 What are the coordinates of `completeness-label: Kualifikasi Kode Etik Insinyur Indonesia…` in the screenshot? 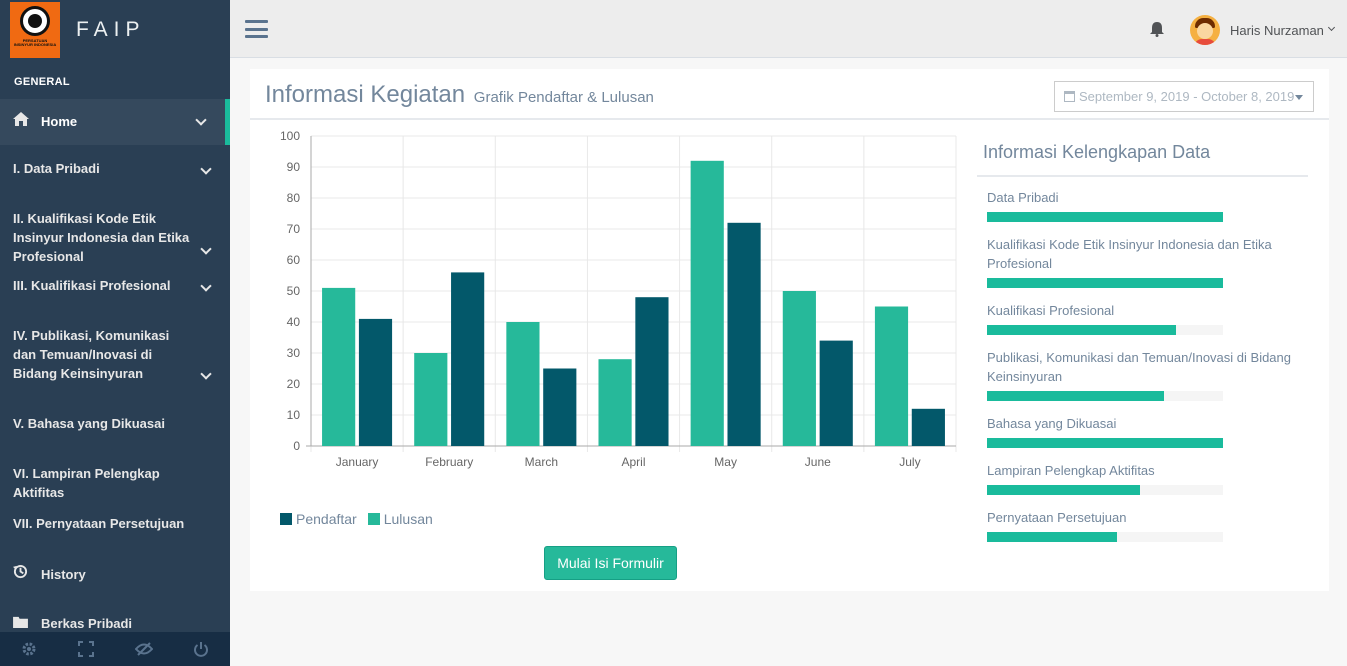 It's located at (1129, 254).